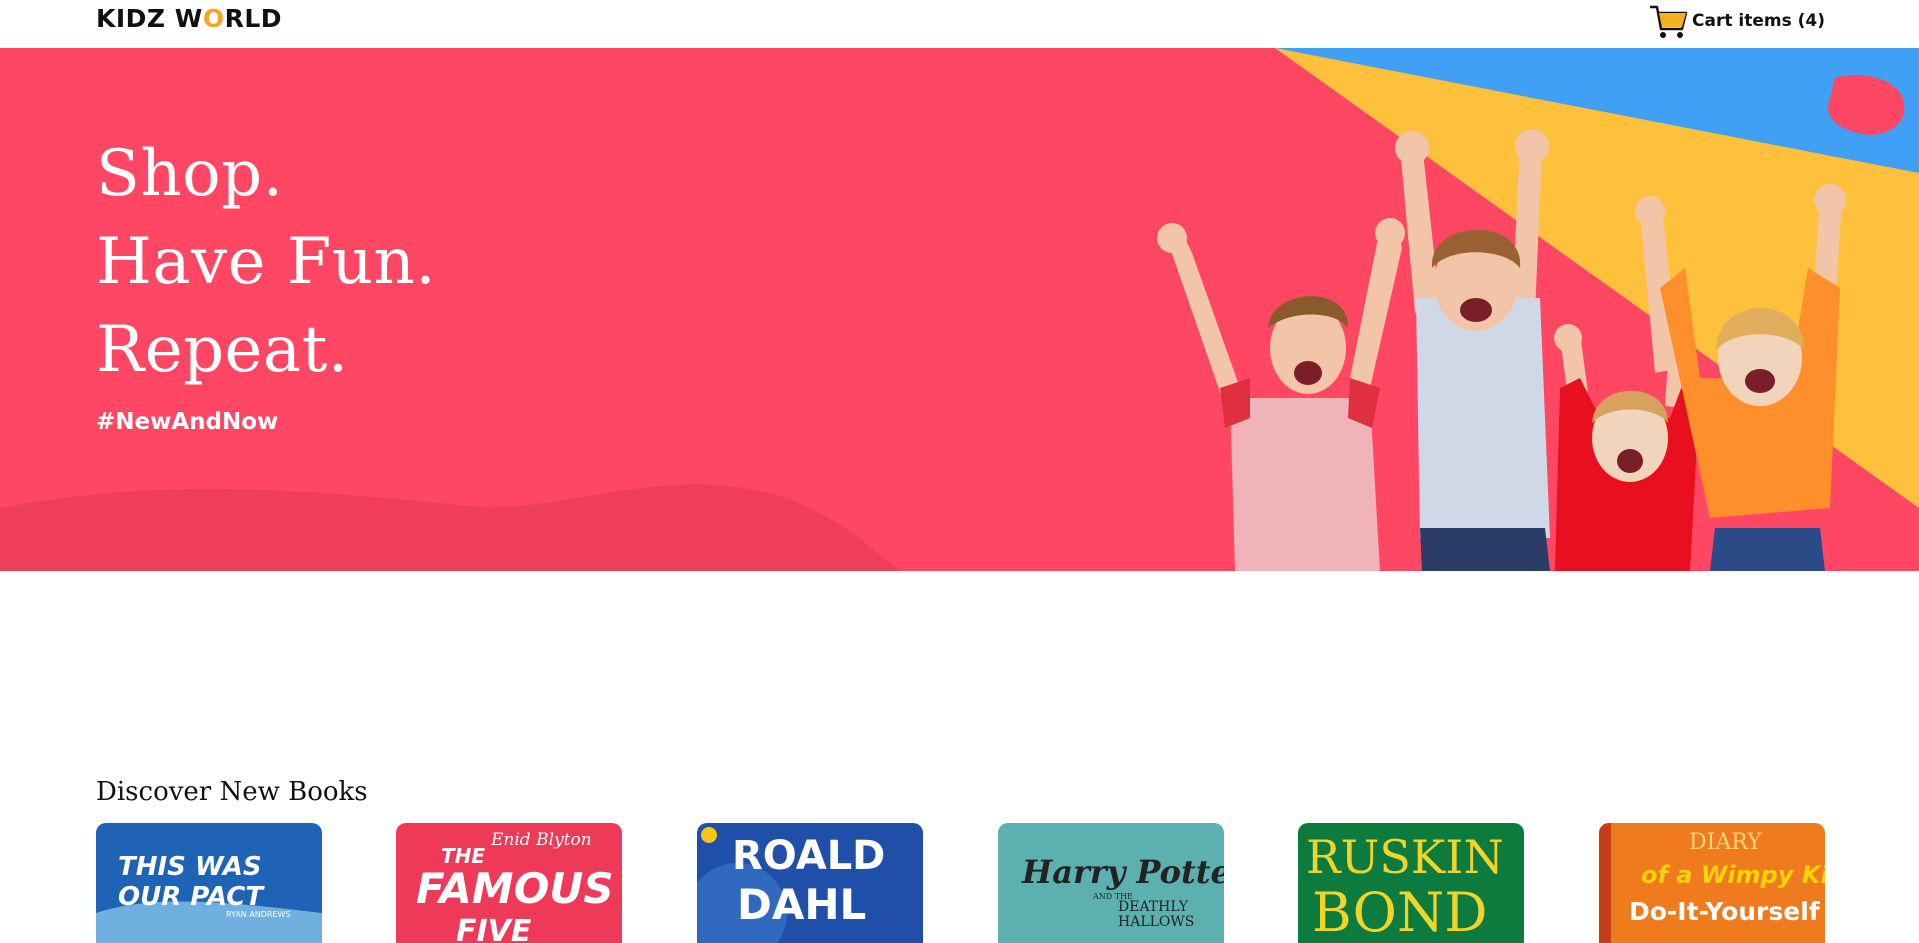 The image size is (1919, 943). I want to click on book-5-title-line-1: RUSKIN, so click(1405, 857).